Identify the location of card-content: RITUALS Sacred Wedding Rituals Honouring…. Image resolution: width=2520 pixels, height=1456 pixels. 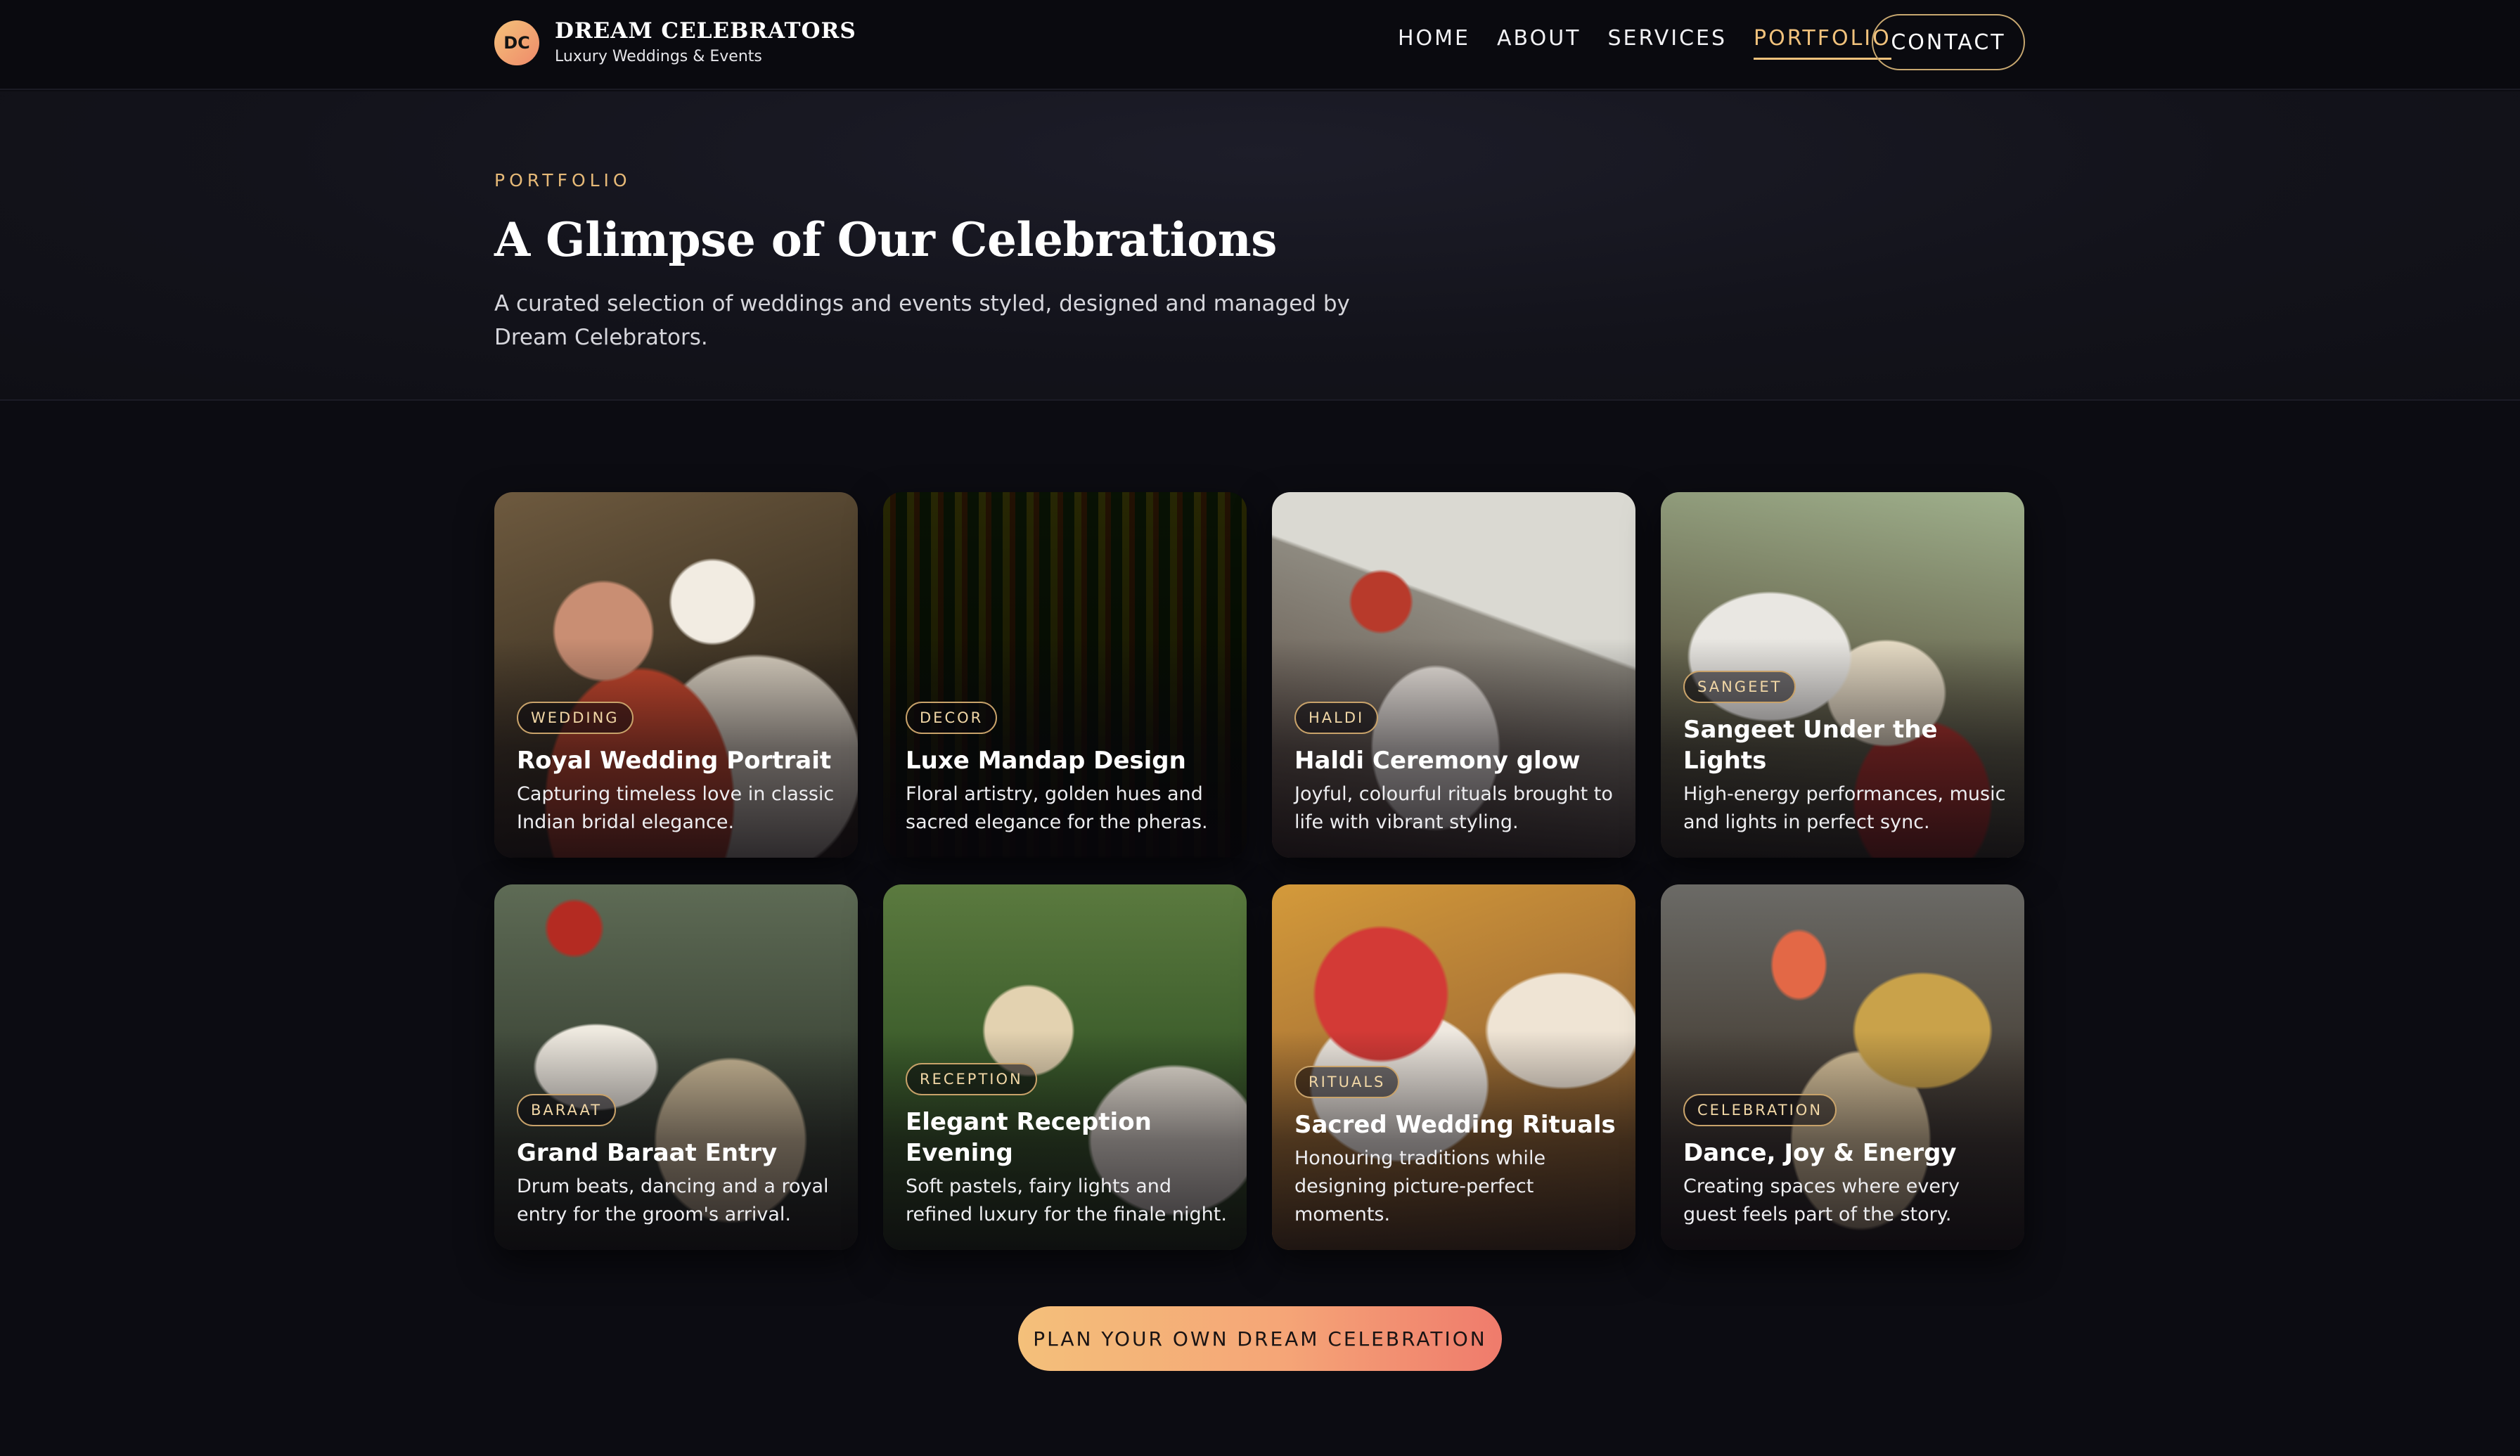
(1456, 1147).